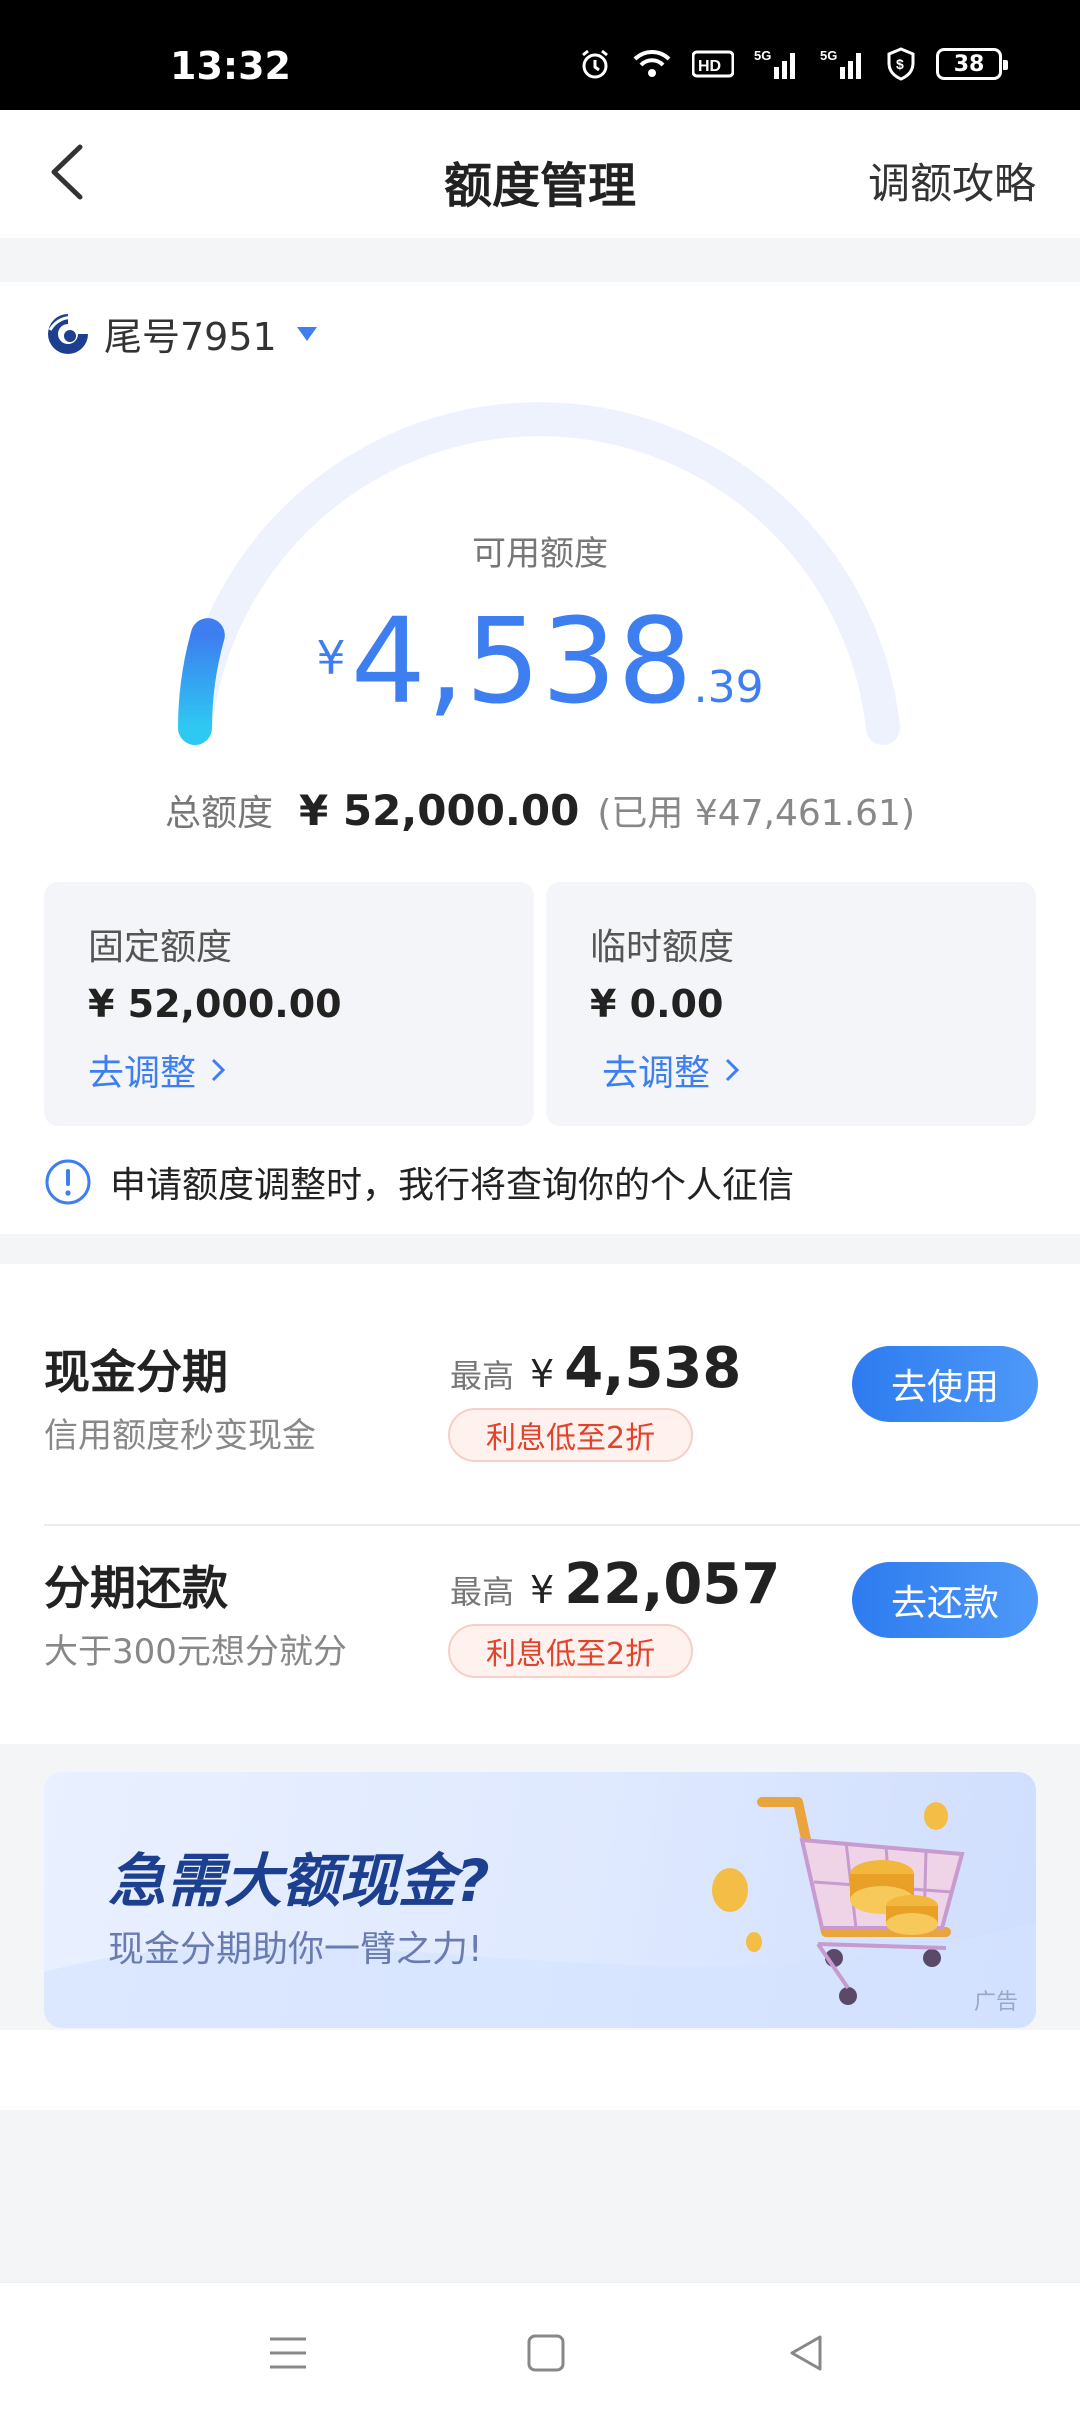  I want to click on offer-subtitle: 大于300元想分就分, so click(195, 1652).